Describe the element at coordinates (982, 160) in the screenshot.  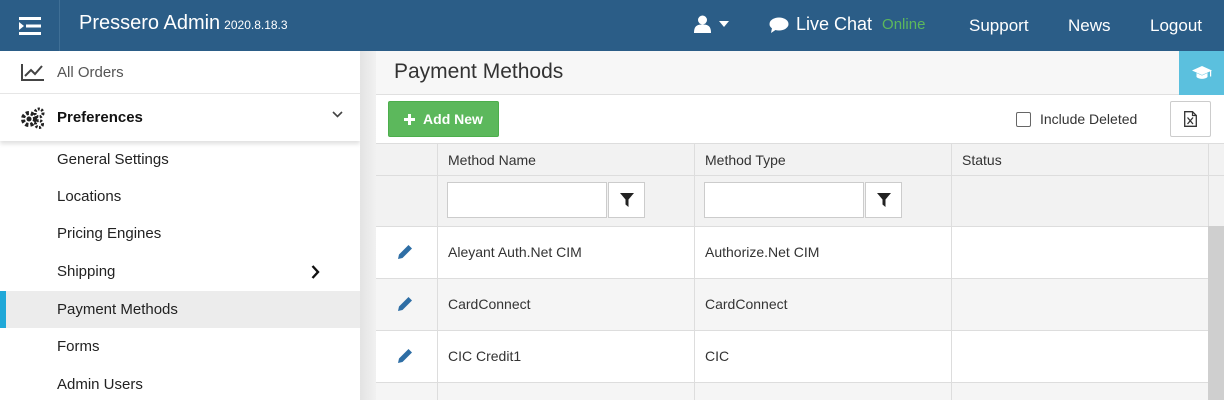
I see `column-header-label: Status` at that location.